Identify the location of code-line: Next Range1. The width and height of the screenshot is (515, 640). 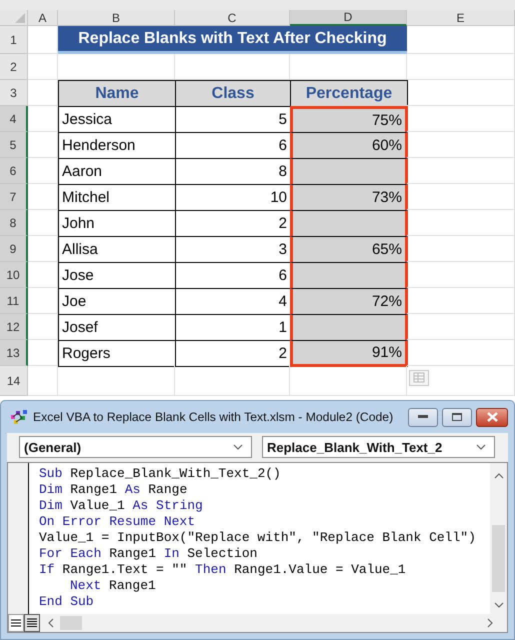
(113, 586).